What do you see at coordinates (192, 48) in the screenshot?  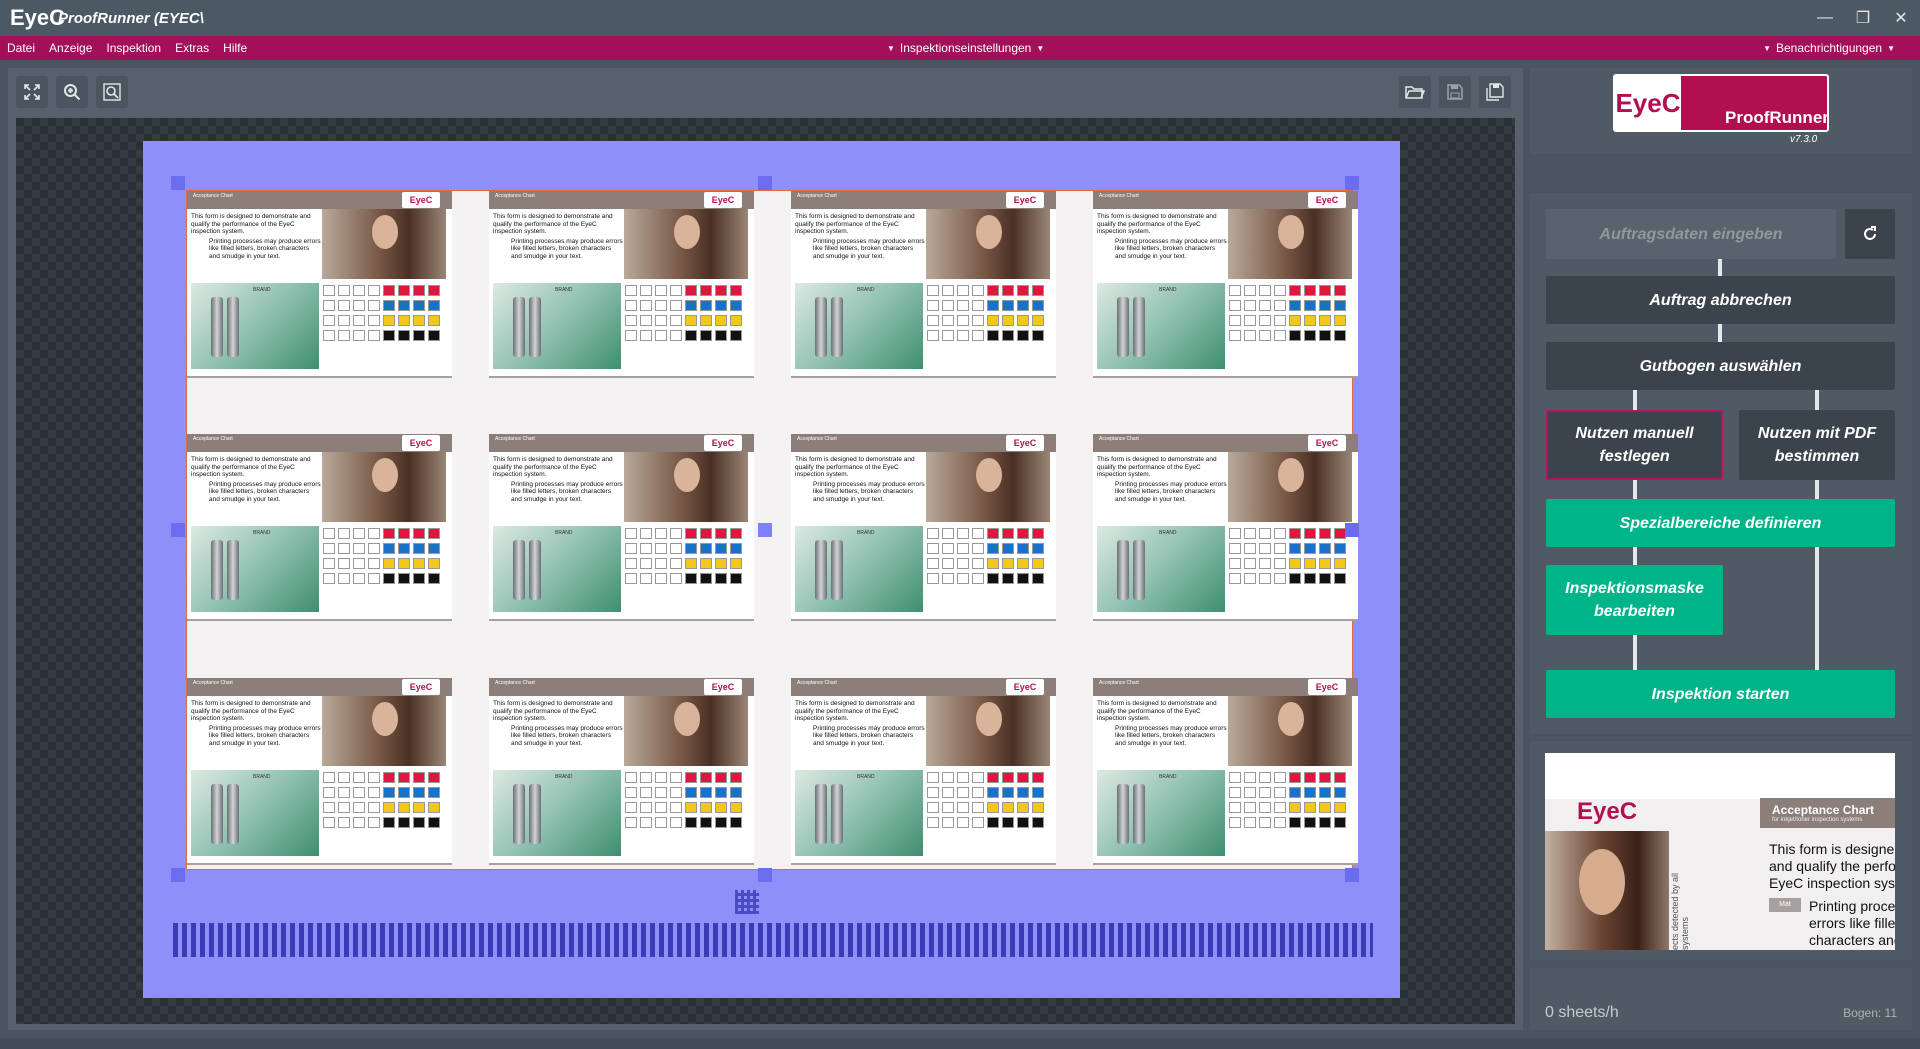 I see `menu-extras: Extras` at bounding box center [192, 48].